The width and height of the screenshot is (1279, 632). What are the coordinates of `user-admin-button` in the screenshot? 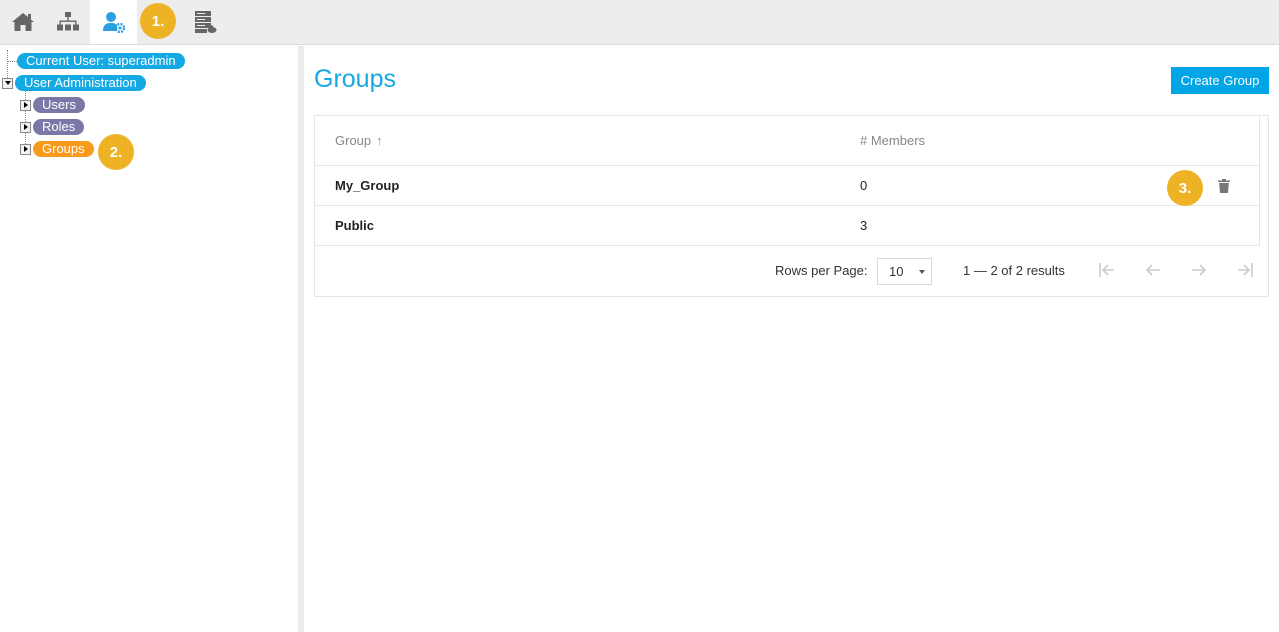 It's located at (113, 22).